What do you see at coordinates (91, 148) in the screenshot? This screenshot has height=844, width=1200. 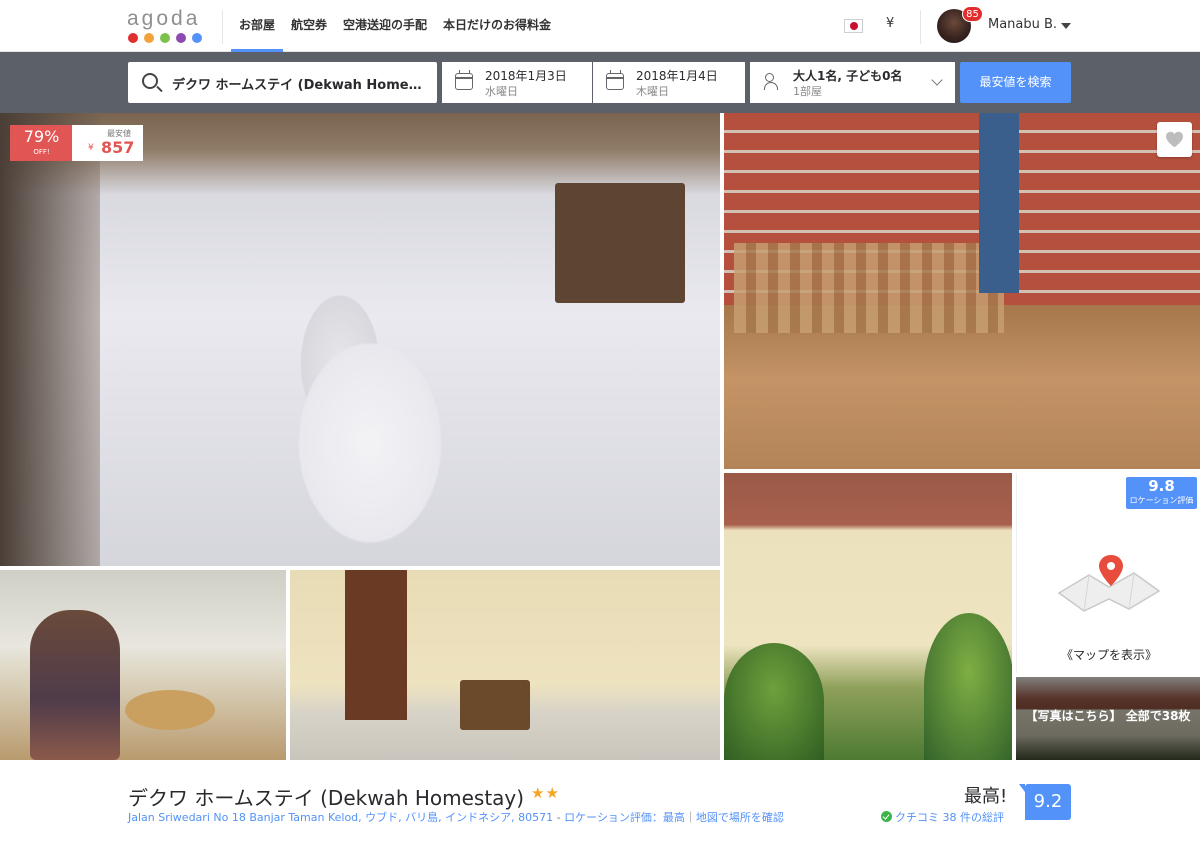 I see `price-currency: ¥` at bounding box center [91, 148].